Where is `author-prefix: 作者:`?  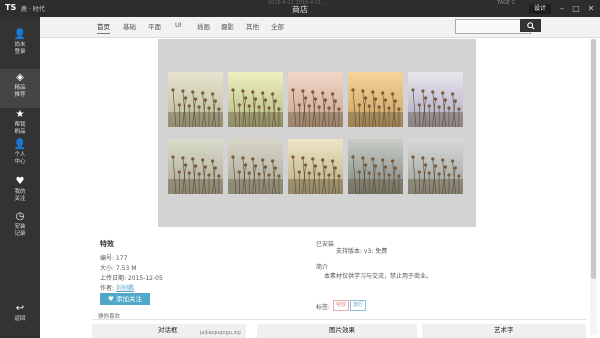
author-prefix: 作者: is located at coordinates (107, 288).